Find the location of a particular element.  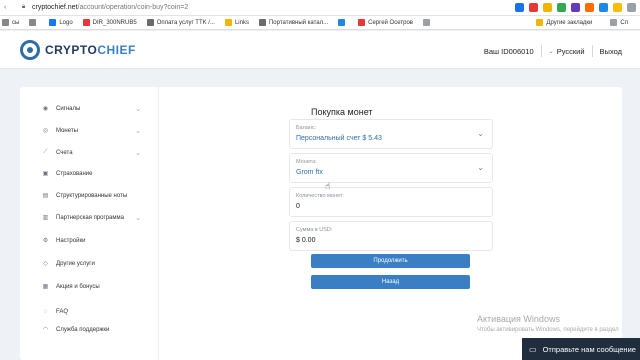

sidebar-item-label: Служба поддержки is located at coordinates (83, 329).